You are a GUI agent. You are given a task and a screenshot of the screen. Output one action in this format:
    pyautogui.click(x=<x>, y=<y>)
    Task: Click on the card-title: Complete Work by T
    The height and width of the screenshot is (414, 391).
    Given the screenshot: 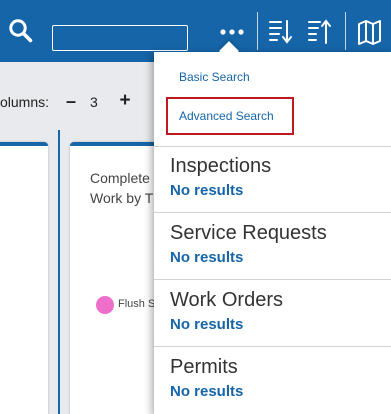 What is the action you would take?
    pyautogui.click(x=122, y=188)
    